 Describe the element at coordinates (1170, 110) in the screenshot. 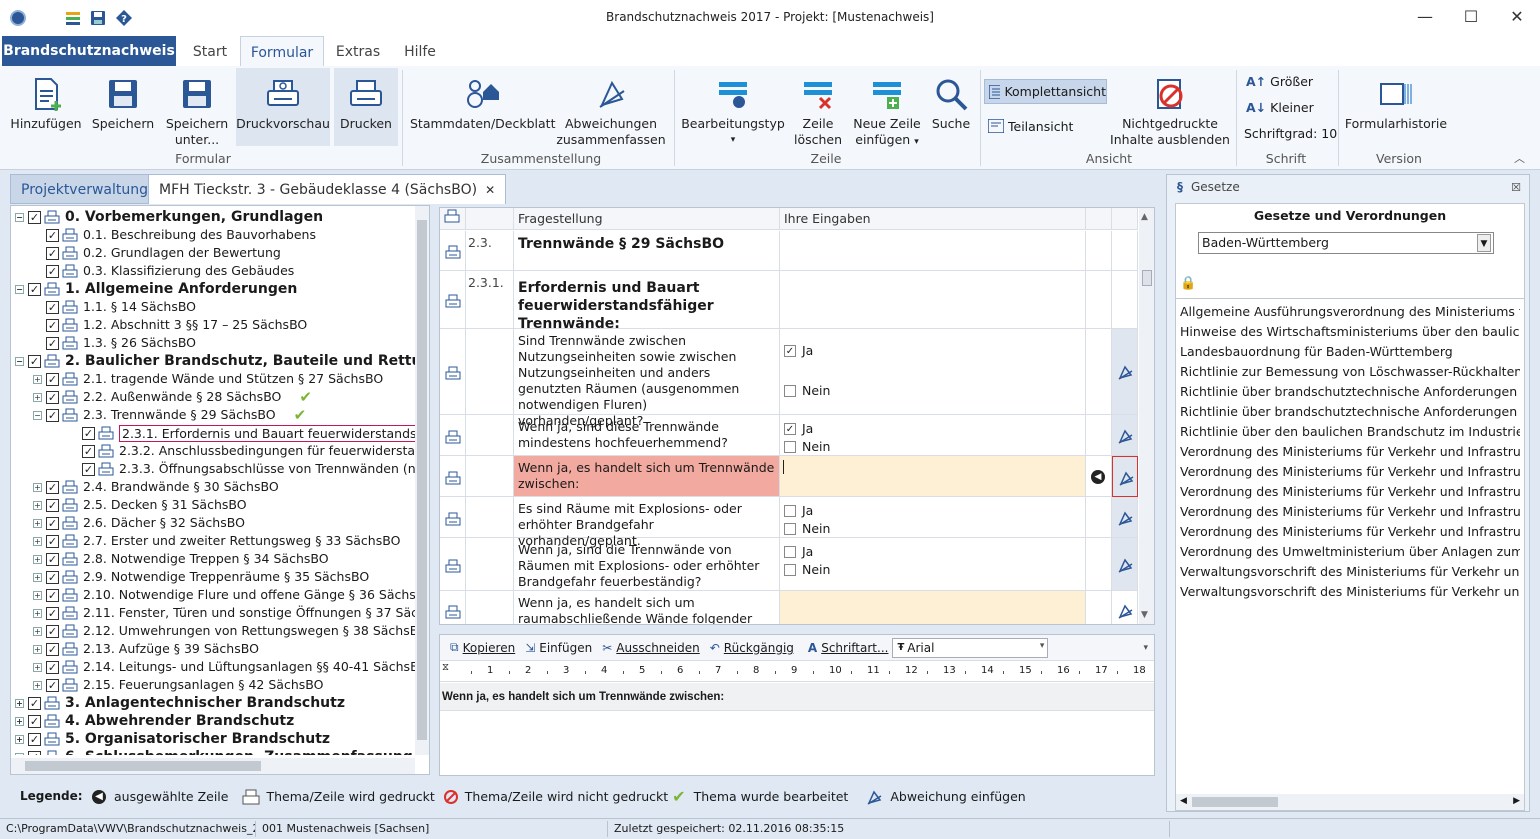

I see `nichtgedruckte-button: Nichtgedruckte Inhalte ausblenden` at that location.